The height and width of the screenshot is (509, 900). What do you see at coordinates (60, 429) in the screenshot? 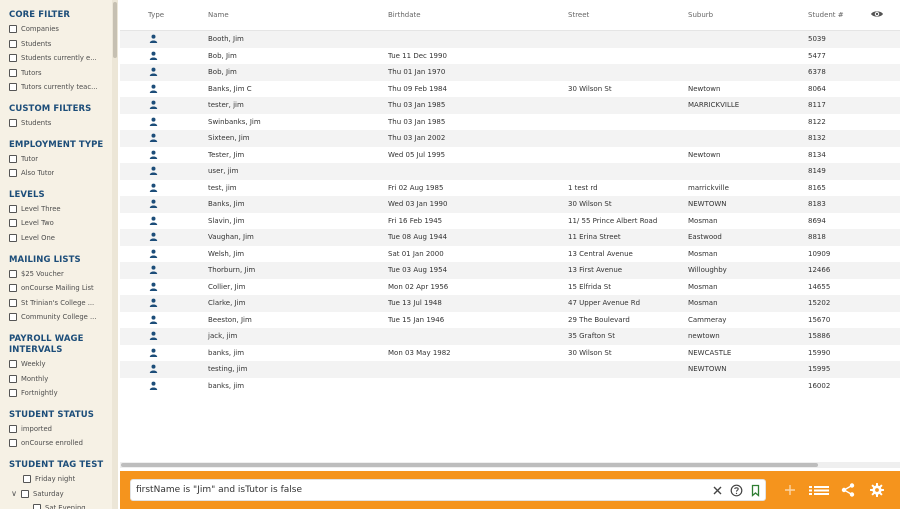
I see `filter-option: imported` at bounding box center [60, 429].